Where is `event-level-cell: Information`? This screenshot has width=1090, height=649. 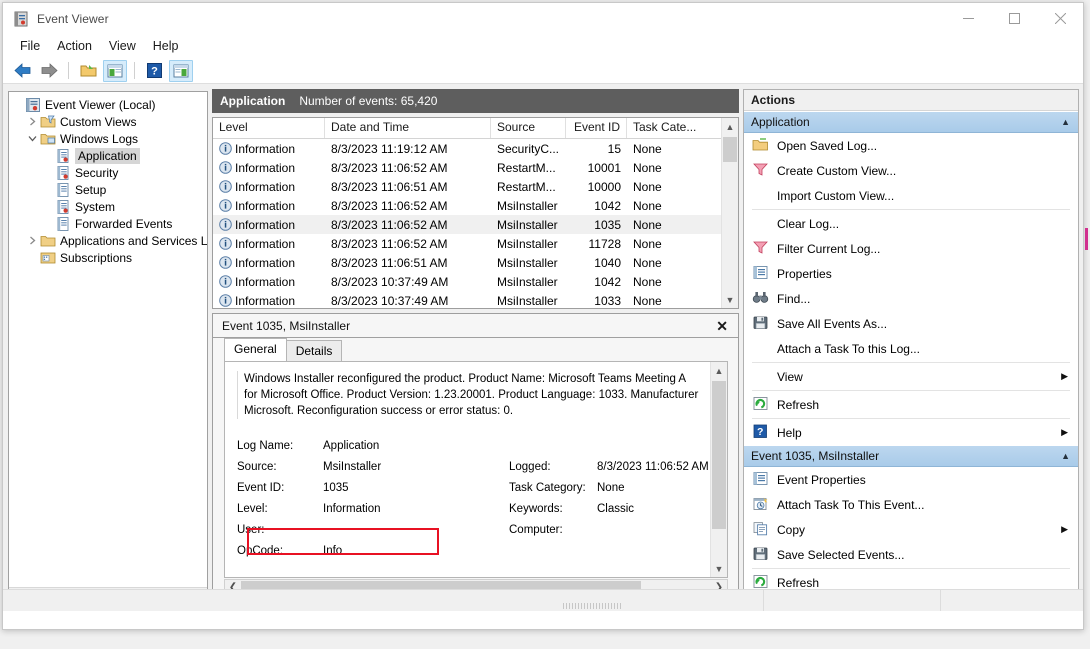
event-level-cell: Information is located at coordinates (269, 206).